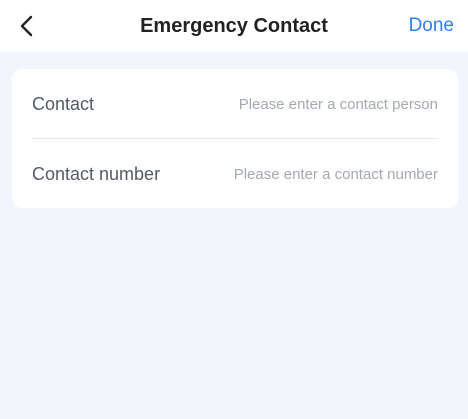 This screenshot has width=468, height=419. I want to click on page-title: Emergency Contact, so click(234, 26).